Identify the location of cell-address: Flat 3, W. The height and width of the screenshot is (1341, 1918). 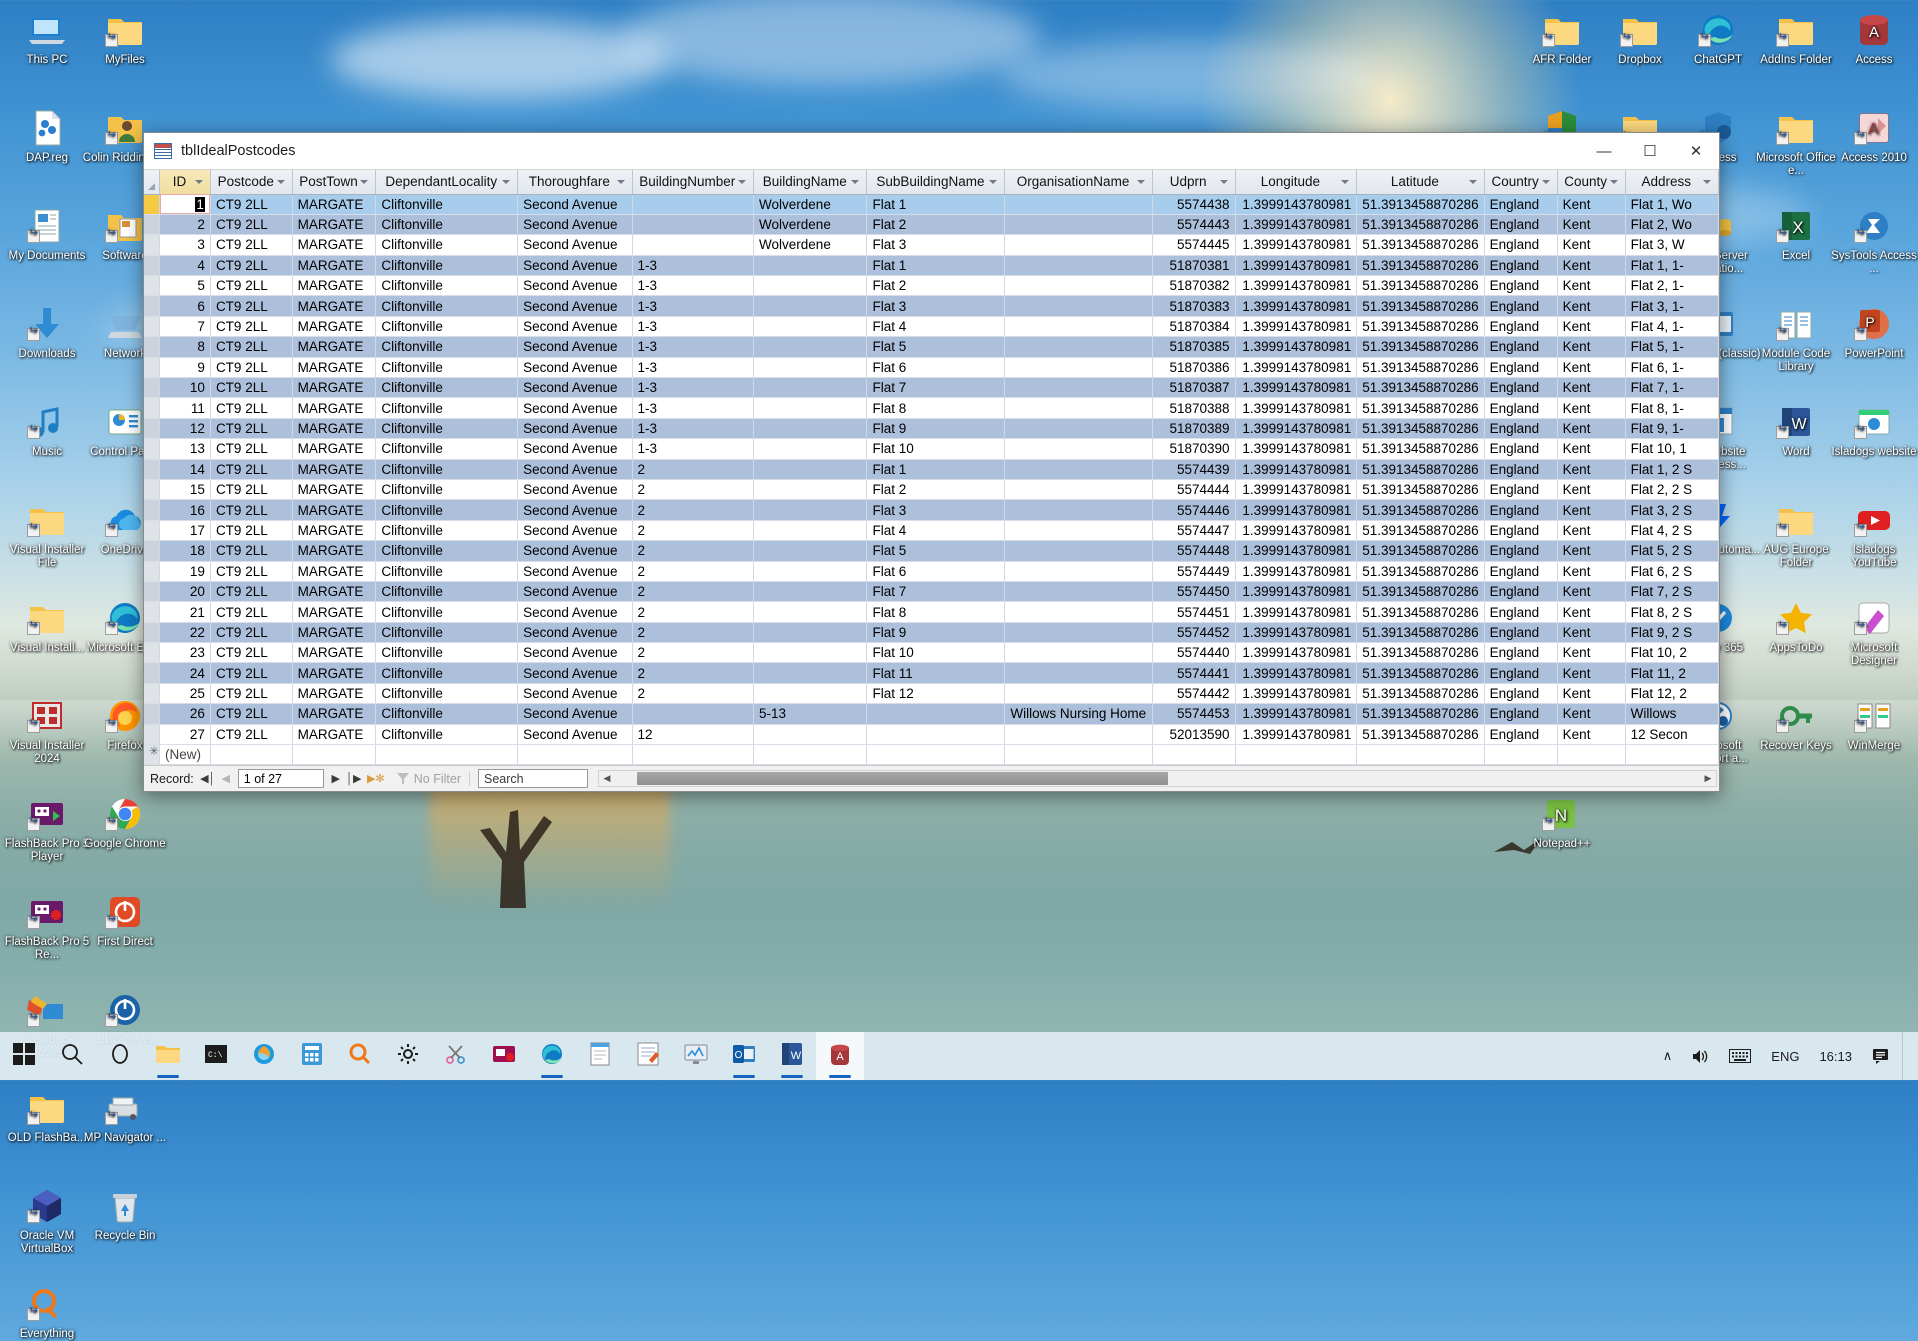
(1672, 245).